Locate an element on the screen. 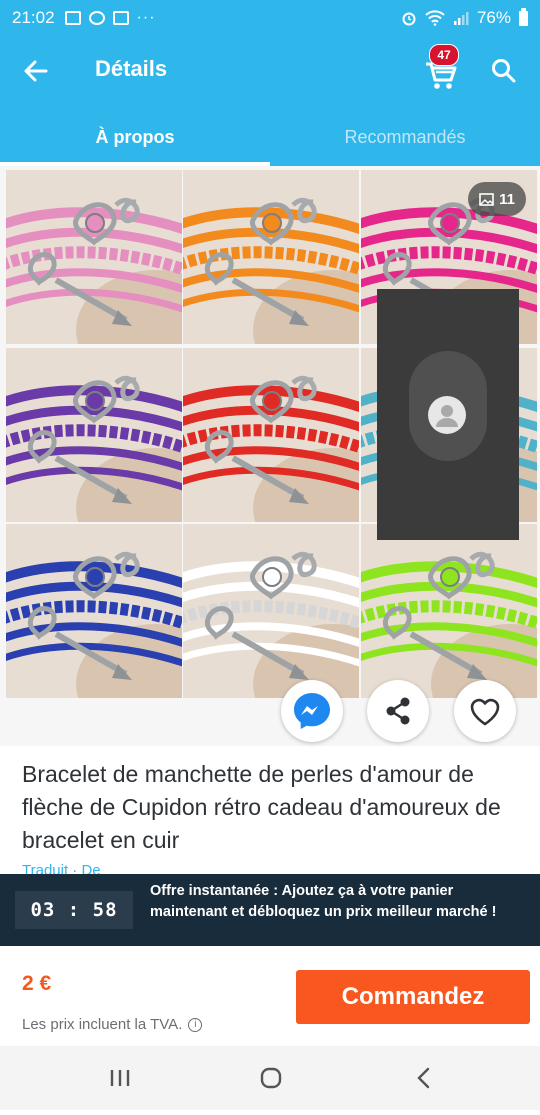  search-icon is located at coordinates (504, 71).